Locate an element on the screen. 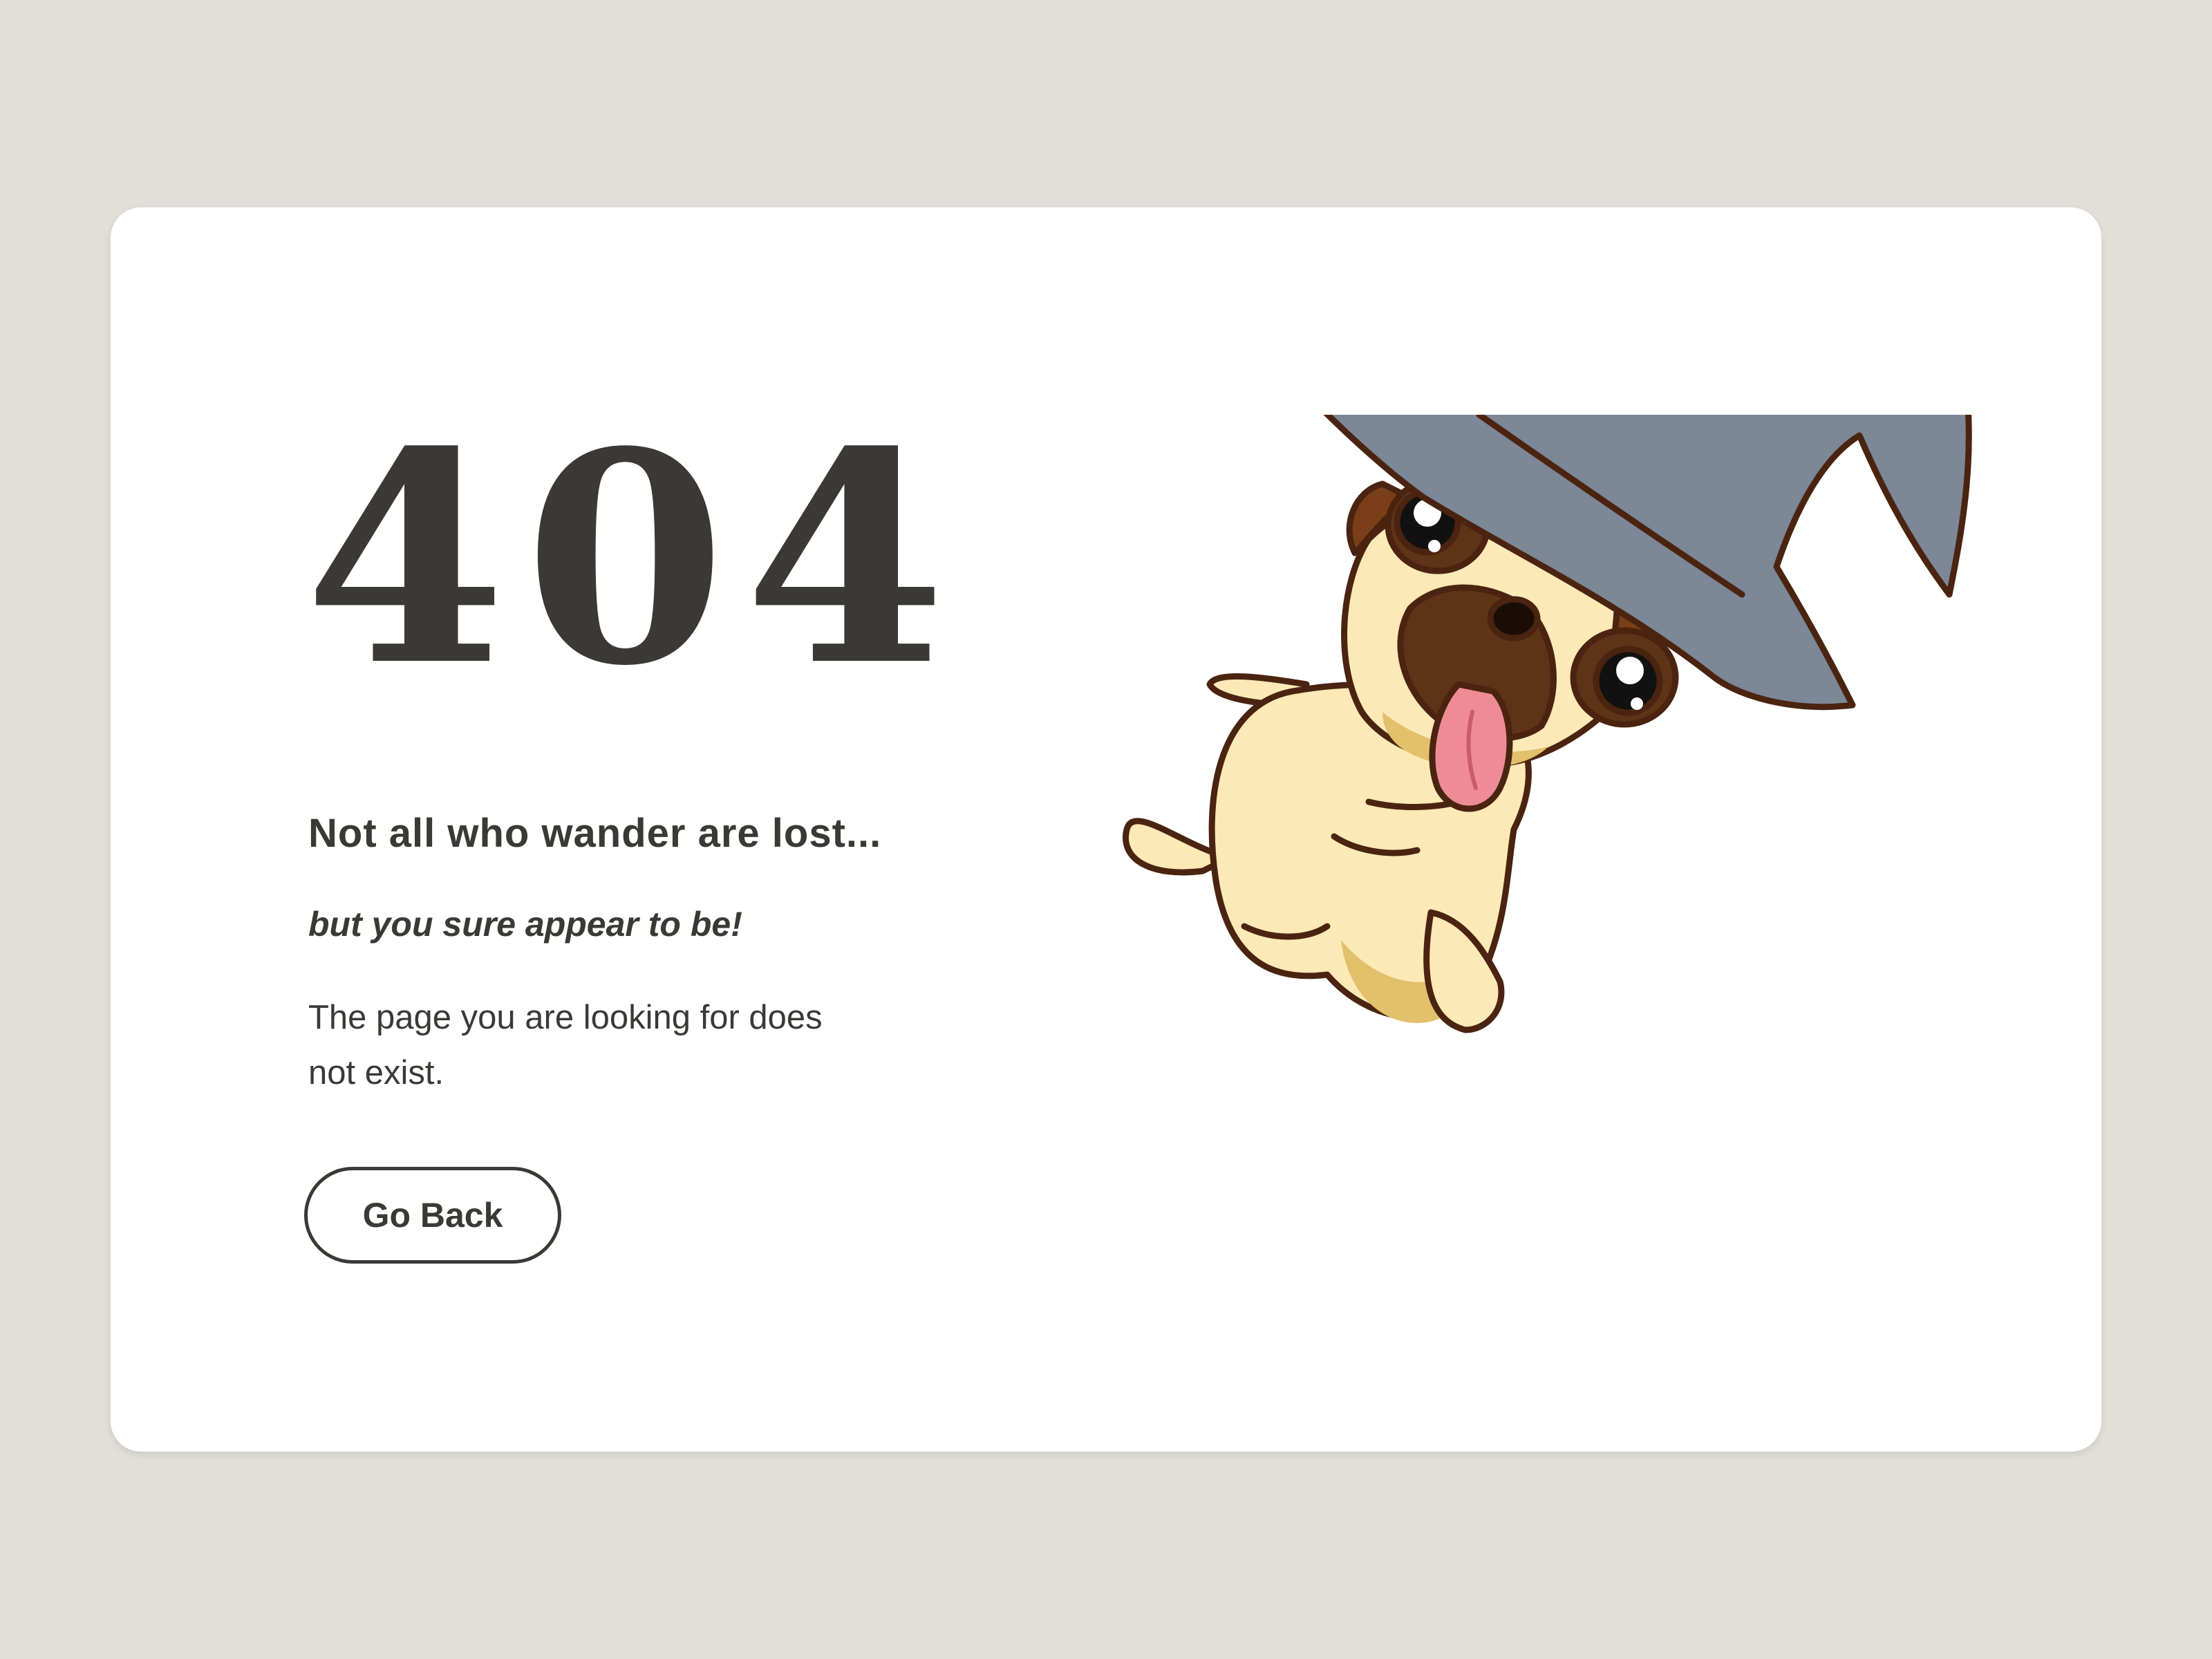 The height and width of the screenshot is (1659, 2212). go-back-button: Go Back is located at coordinates (433, 1215).